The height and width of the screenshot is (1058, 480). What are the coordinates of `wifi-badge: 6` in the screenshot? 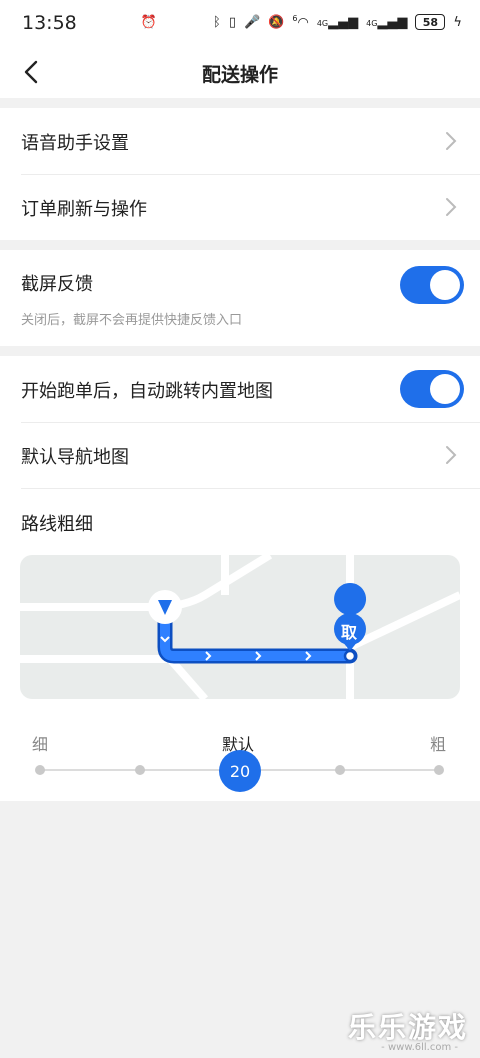 It's located at (295, 18).